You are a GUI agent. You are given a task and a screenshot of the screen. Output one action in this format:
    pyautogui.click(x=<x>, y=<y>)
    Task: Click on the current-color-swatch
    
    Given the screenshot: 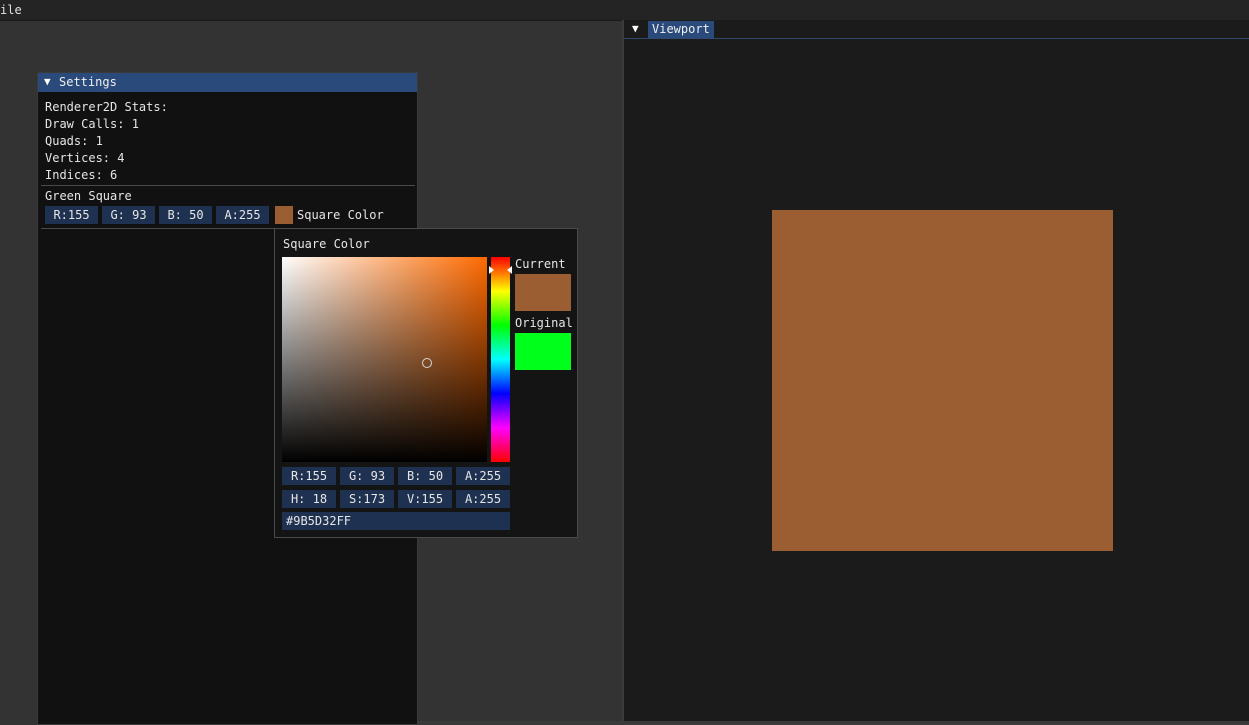 What is the action you would take?
    pyautogui.click(x=543, y=292)
    